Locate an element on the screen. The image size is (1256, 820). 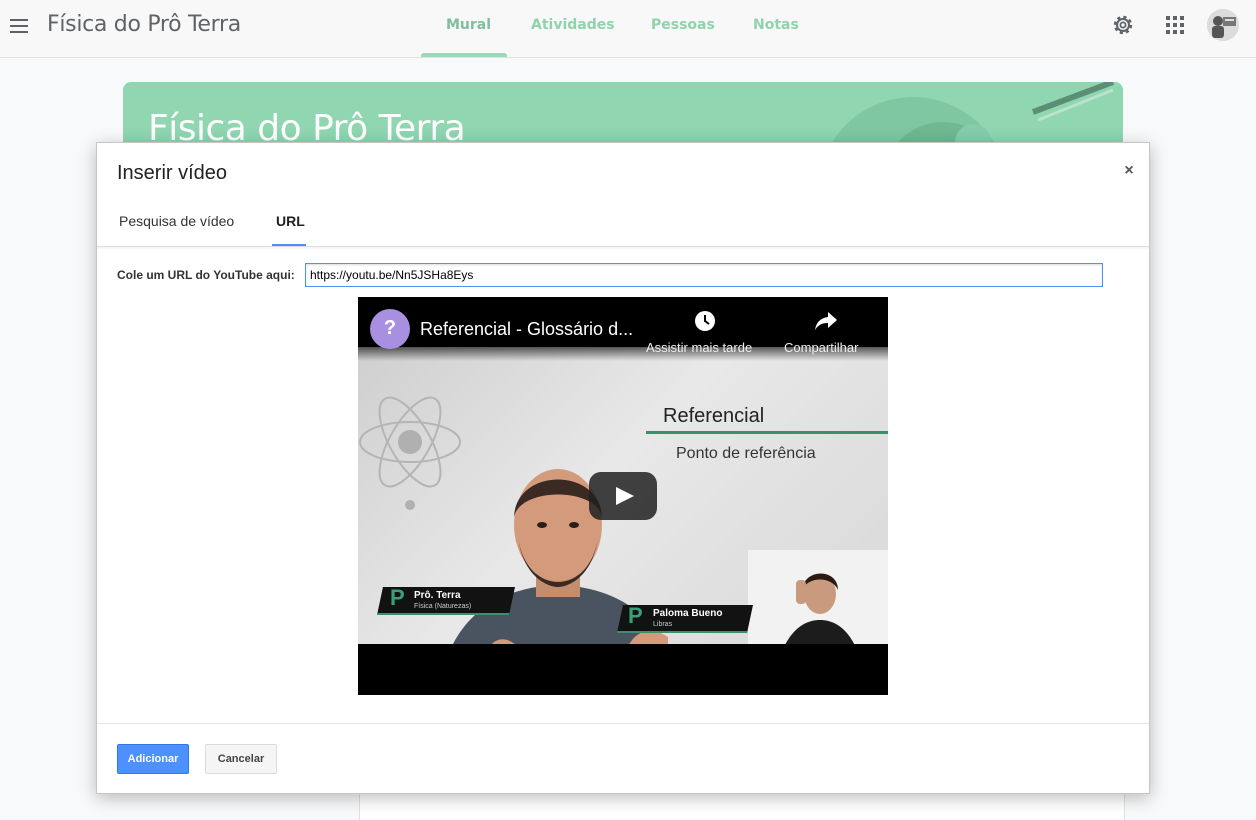
share-label: Compartilhar is located at coordinates (821, 347).